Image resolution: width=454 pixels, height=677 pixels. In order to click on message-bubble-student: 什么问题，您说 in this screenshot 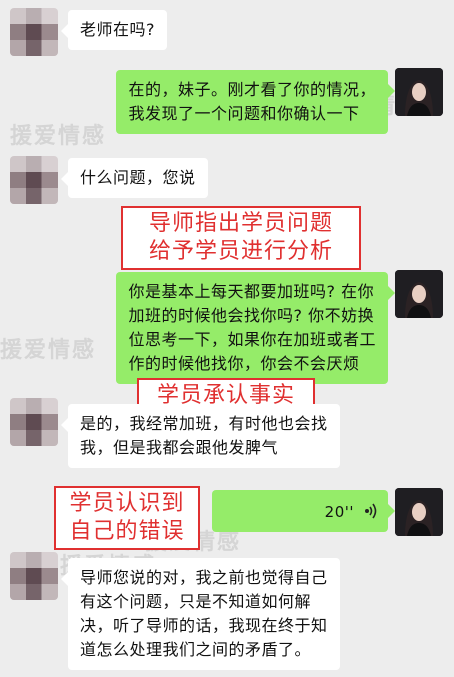, I will do `click(134, 178)`.